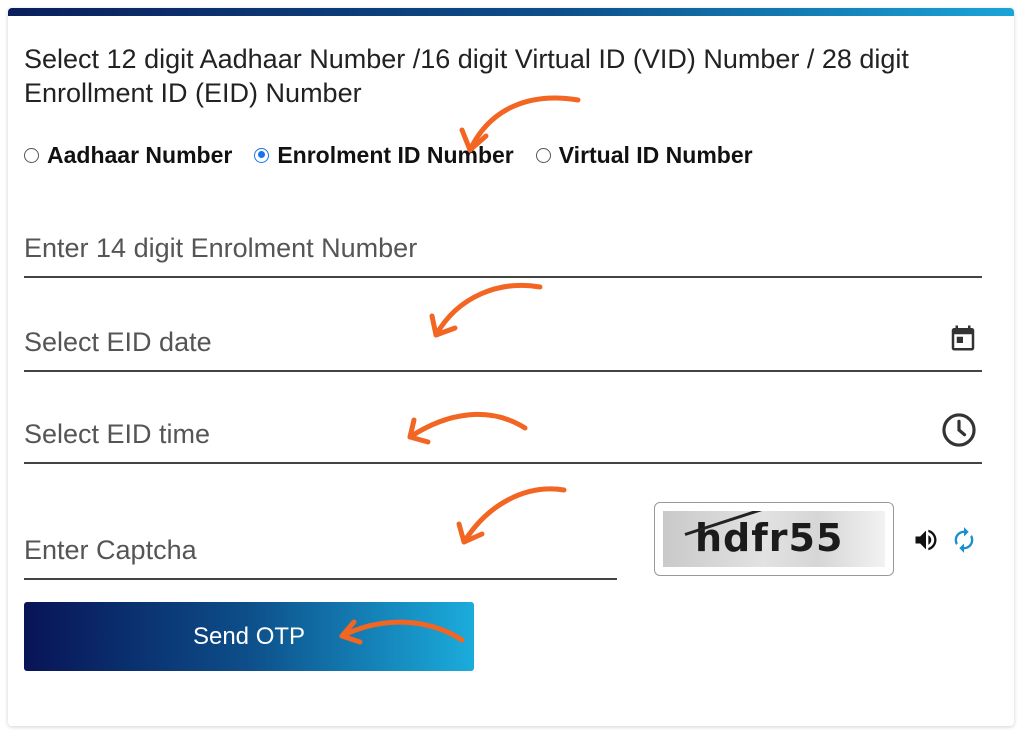 Image resolution: width=1024 pixels, height=734 pixels. Describe the element at coordinates (110, 550) in the screenshot. I see `captcha-placeholder: Enter Captcha` at that location.